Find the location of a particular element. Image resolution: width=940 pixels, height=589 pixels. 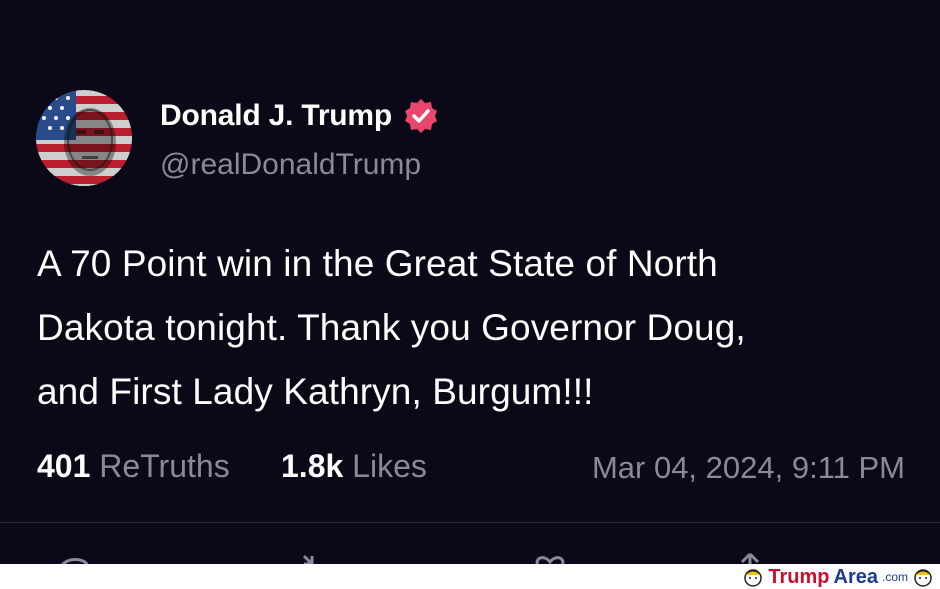

watermark-brand-part1: Trump is located at coordinates (799, 576).